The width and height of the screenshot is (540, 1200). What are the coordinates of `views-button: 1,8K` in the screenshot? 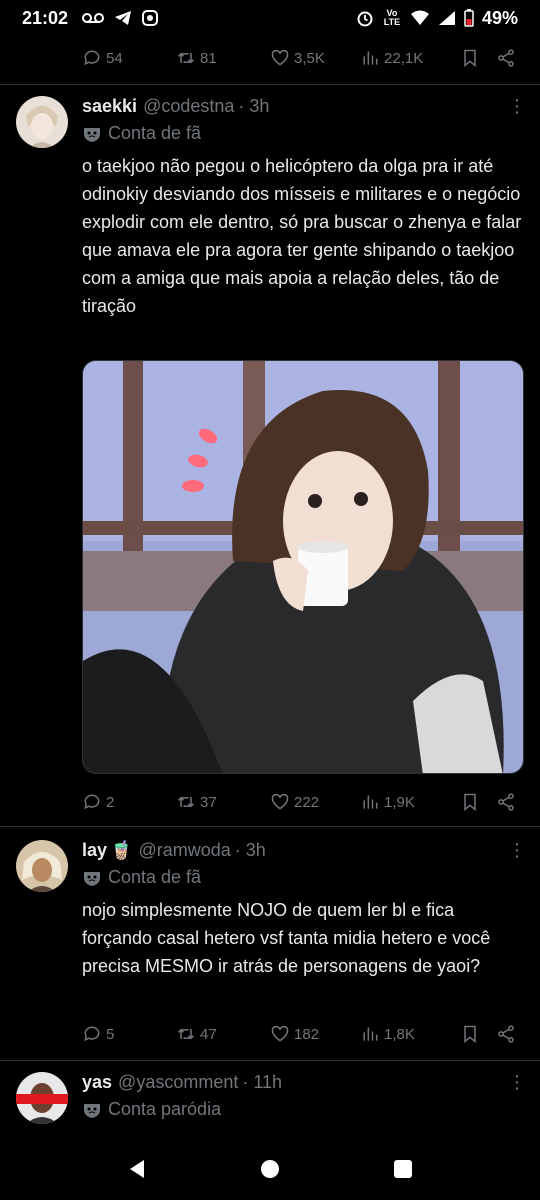 It's located at (410, 1034).